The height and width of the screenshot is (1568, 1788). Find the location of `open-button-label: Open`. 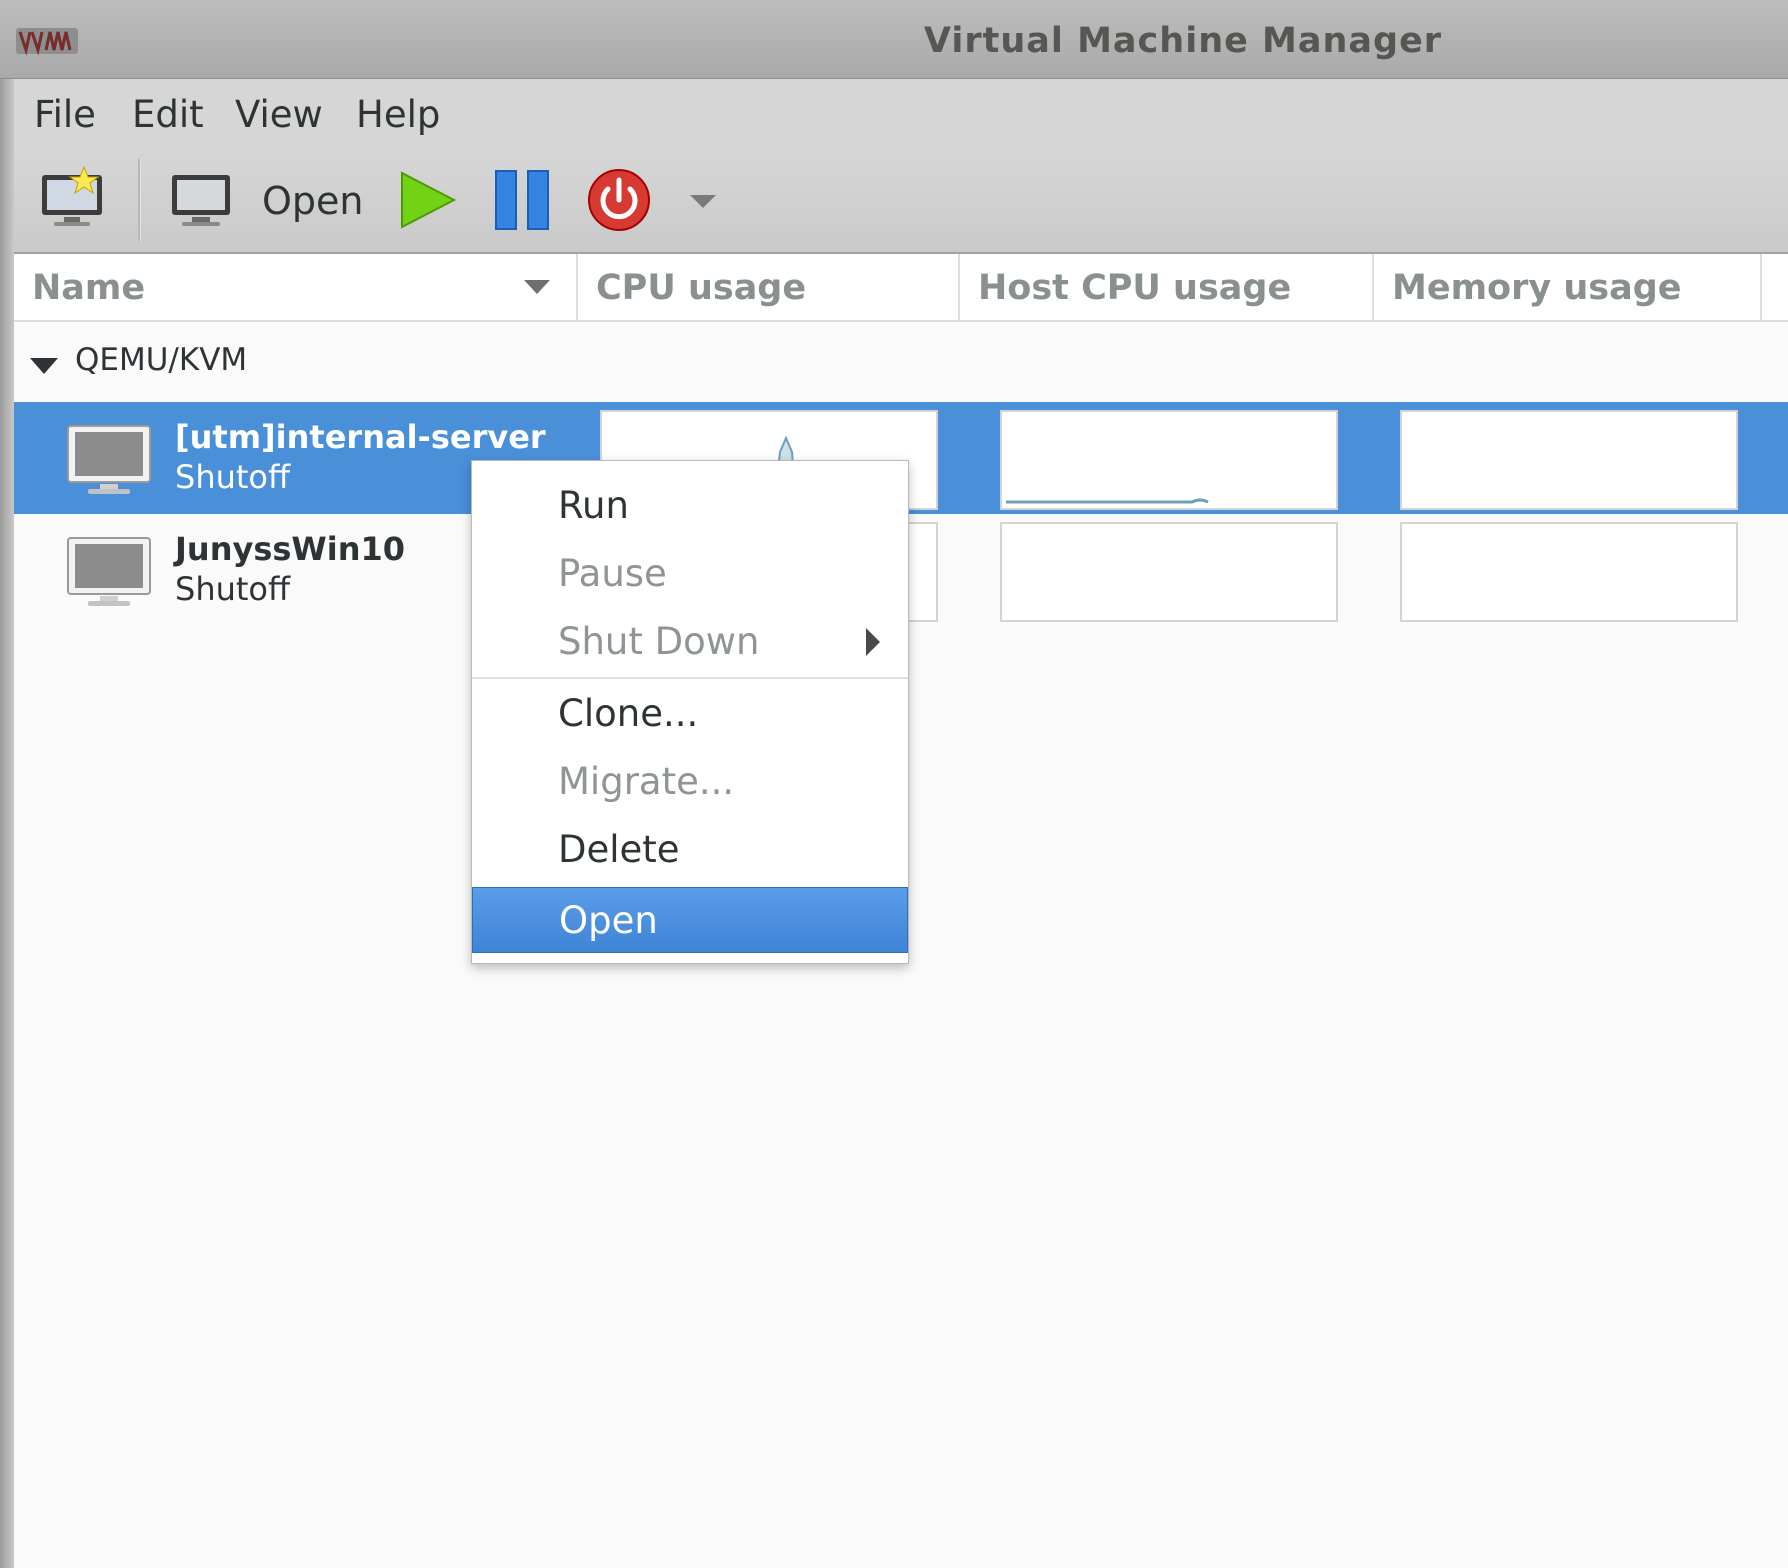

open-button-label: Open is located at coordinates (313, 201).